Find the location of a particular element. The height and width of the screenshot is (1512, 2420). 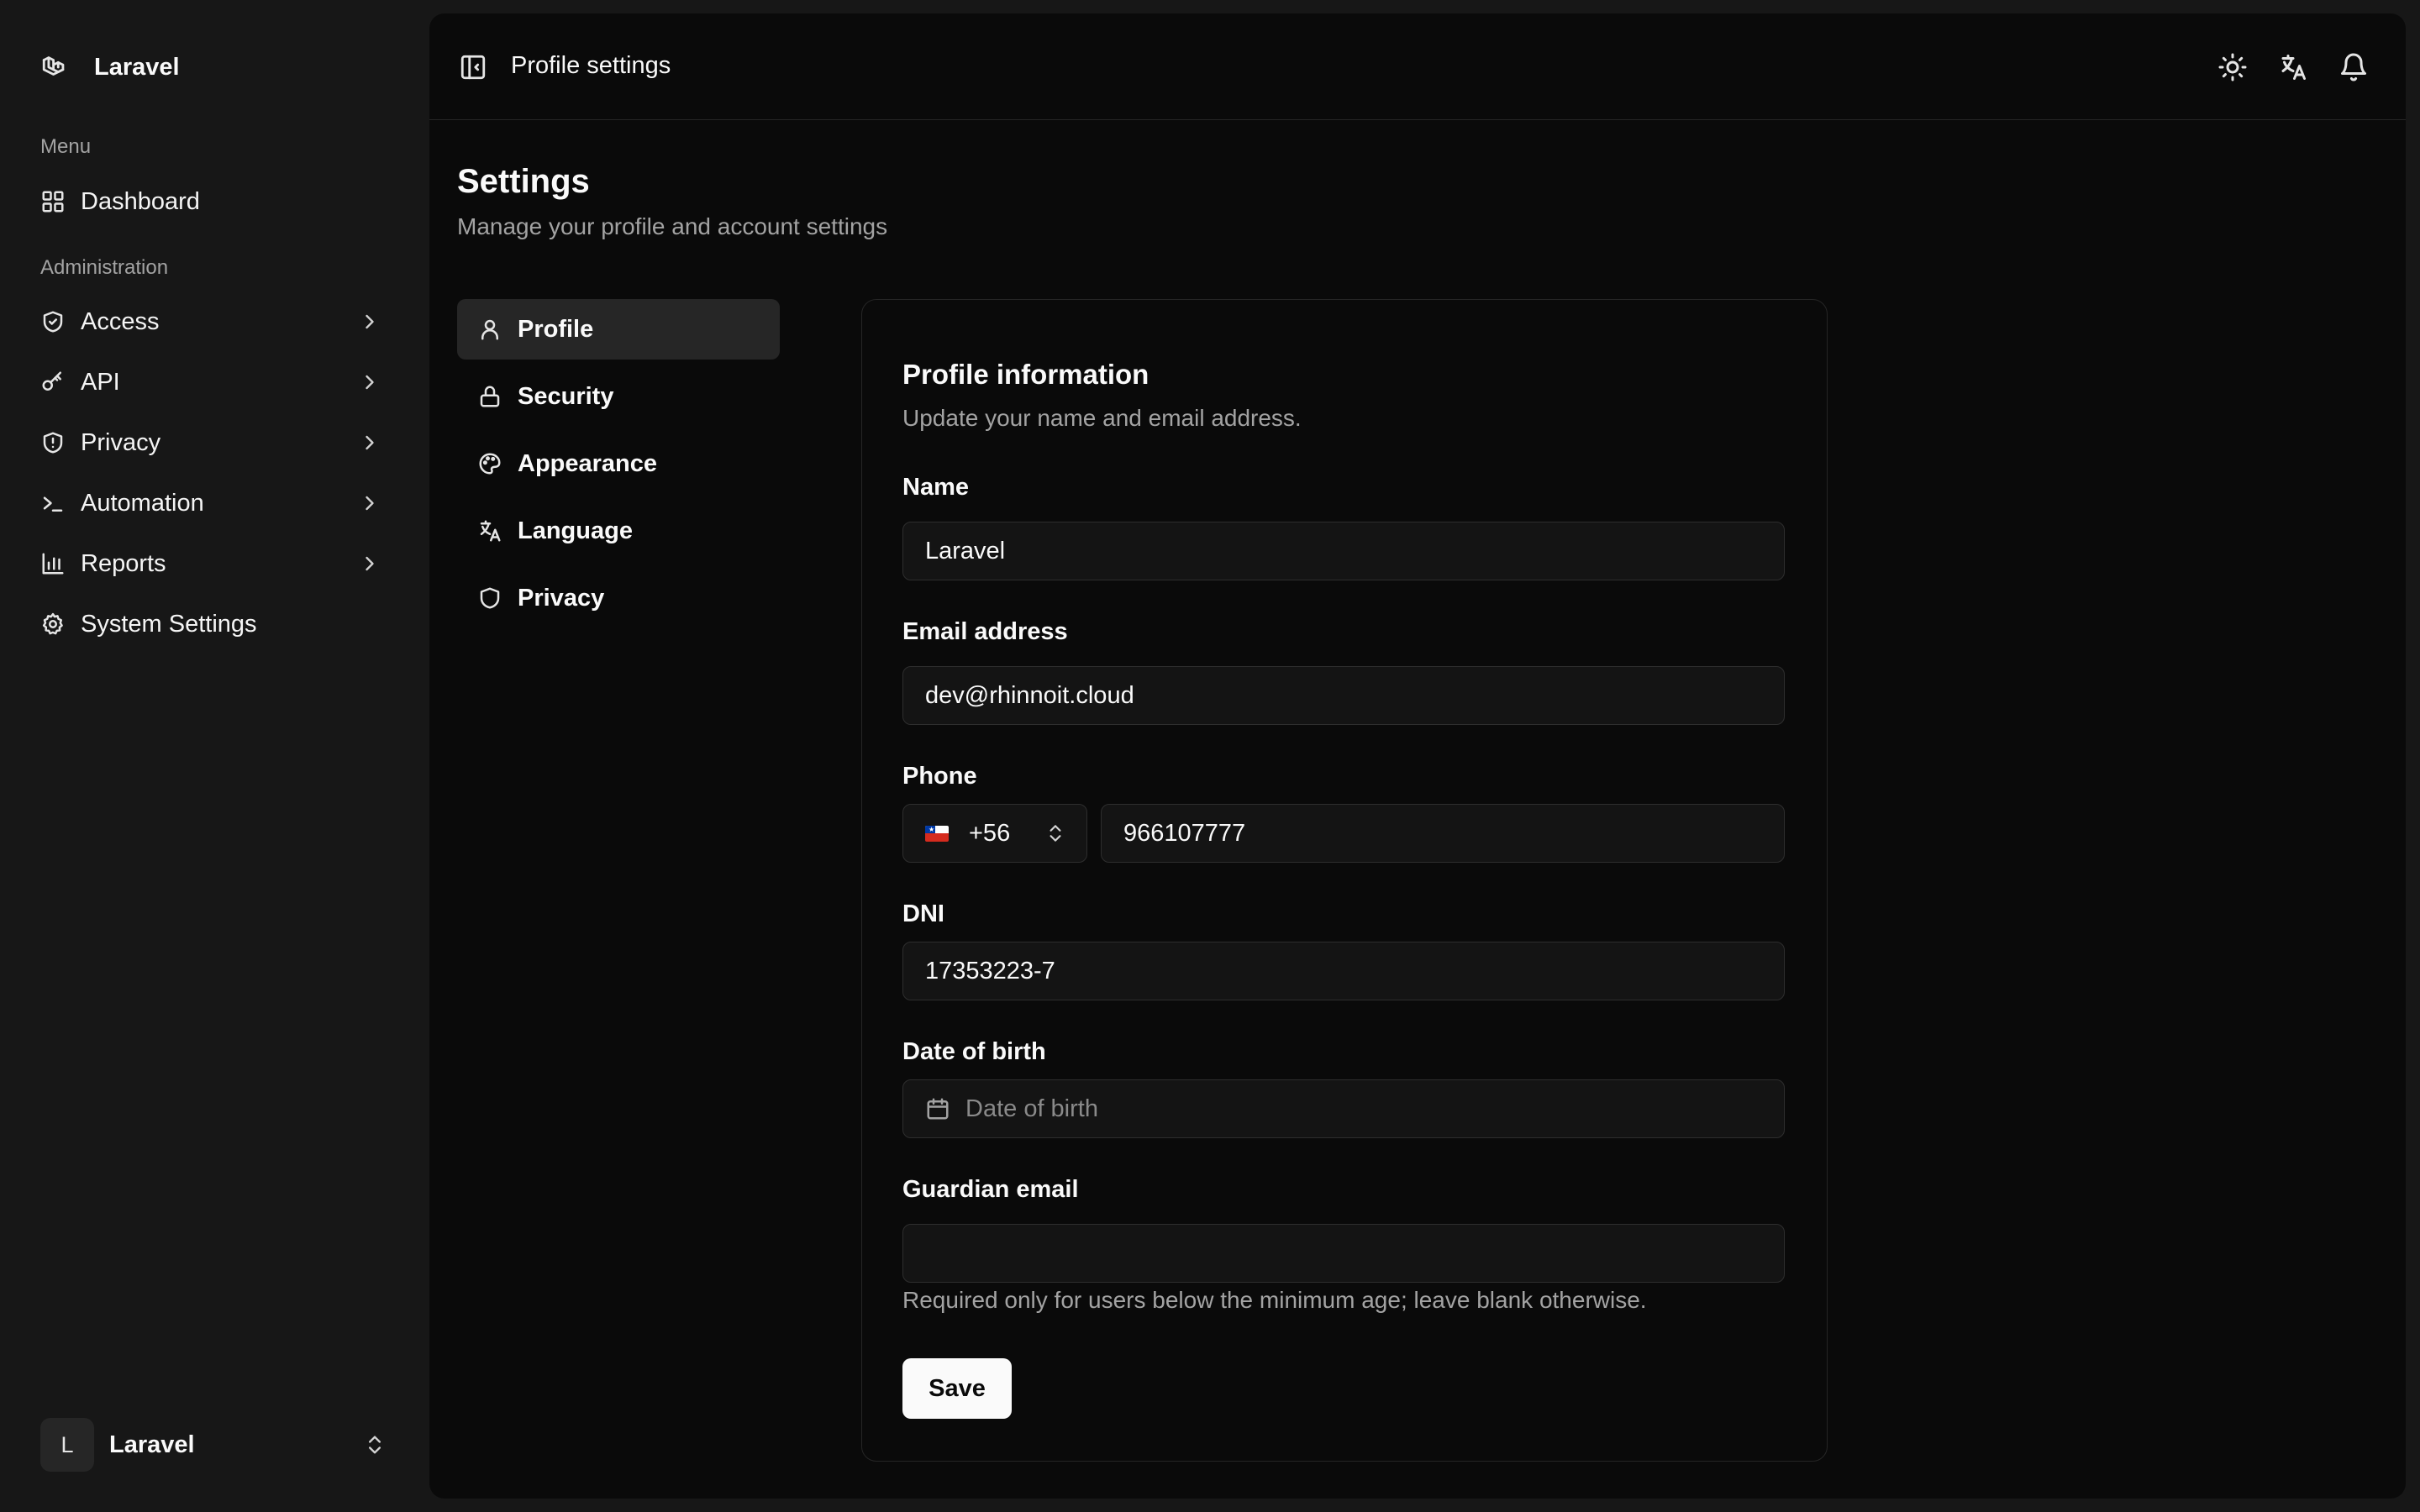

bell-icon is located at coordinates (2353, 67).